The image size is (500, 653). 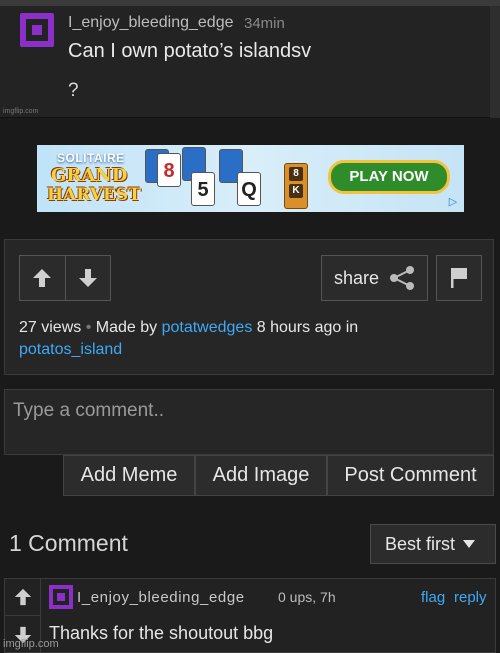 I want to click on chevron-down-icon, so click(x=469, y=544).